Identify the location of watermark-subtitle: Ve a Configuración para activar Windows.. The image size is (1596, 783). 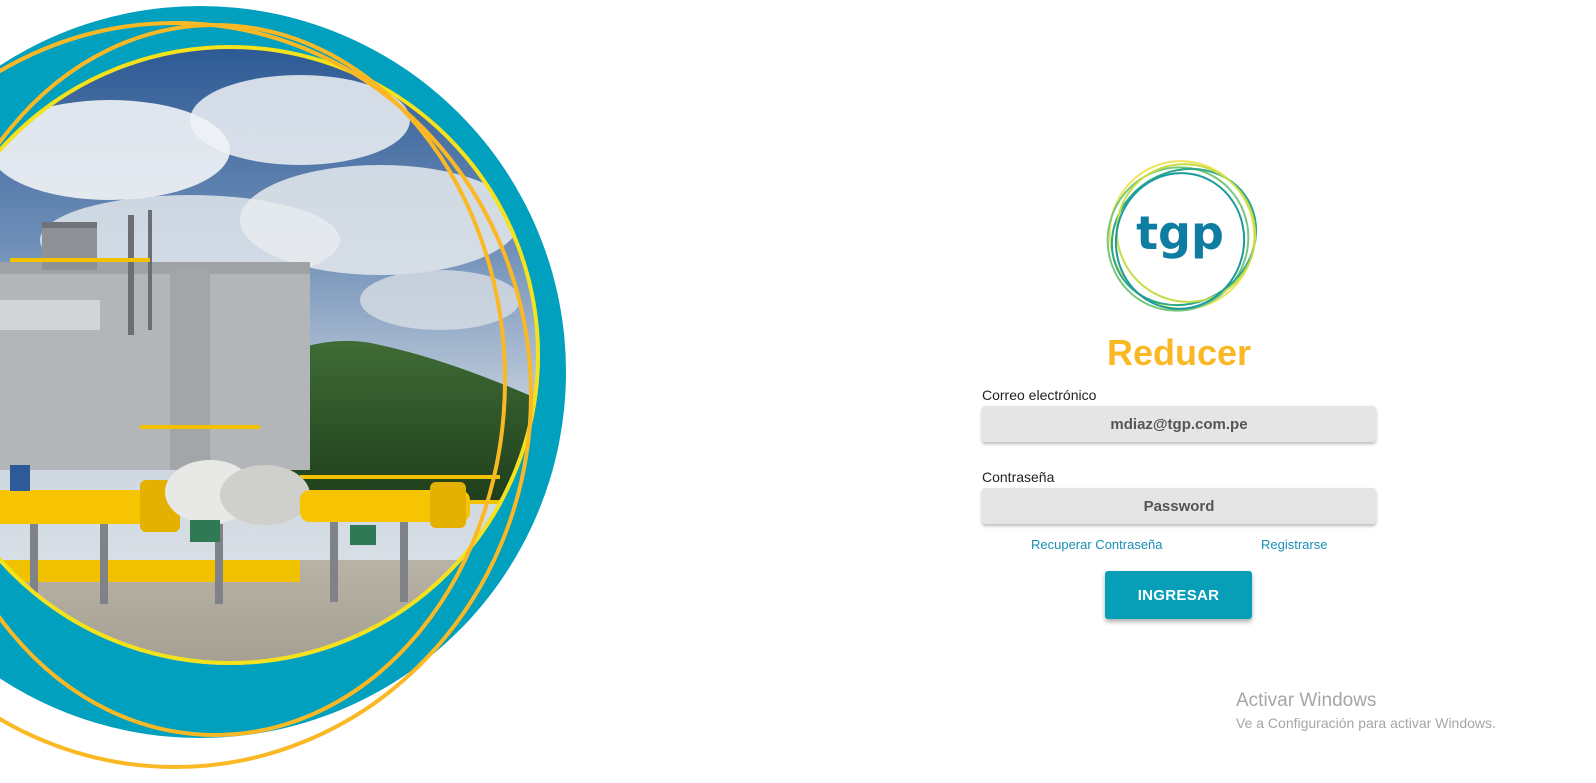
(1366, 723).